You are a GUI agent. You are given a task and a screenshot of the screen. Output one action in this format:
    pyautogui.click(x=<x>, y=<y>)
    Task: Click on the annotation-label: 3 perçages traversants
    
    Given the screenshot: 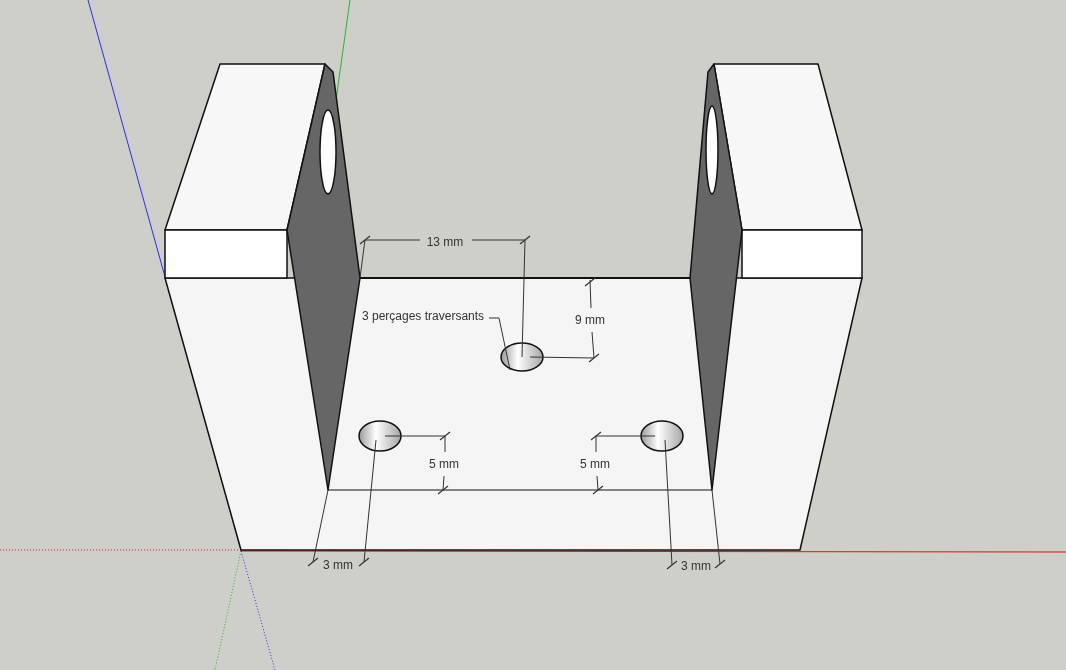 What is the action you would take?
    pyautogui.click(x=423, y=316)
    